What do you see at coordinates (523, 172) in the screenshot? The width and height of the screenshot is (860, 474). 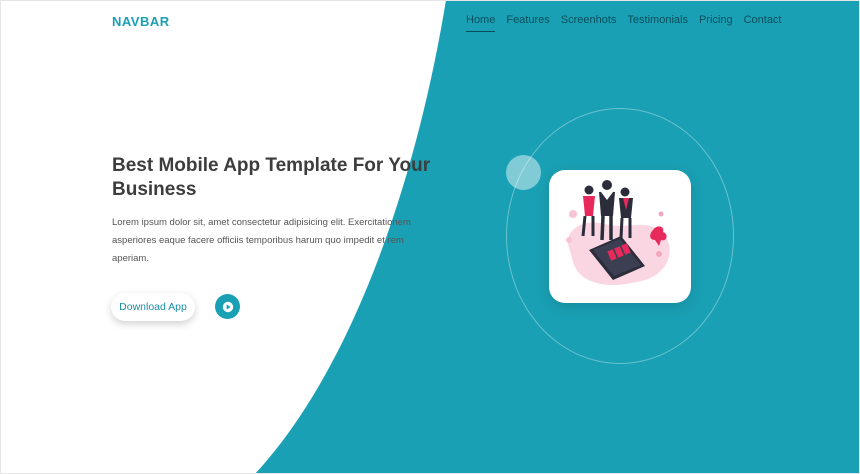 I see `decorative-bubble` at bounding box center [523, 172].